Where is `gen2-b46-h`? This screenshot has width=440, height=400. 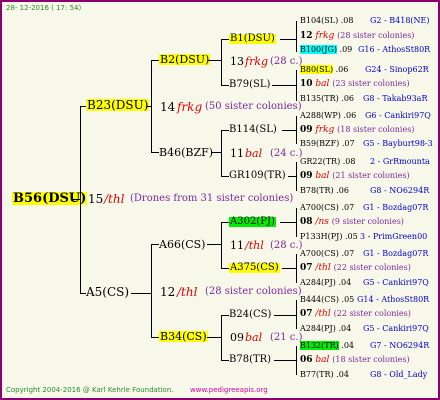 gen2-b46-h is located at coordinates (217, 152).